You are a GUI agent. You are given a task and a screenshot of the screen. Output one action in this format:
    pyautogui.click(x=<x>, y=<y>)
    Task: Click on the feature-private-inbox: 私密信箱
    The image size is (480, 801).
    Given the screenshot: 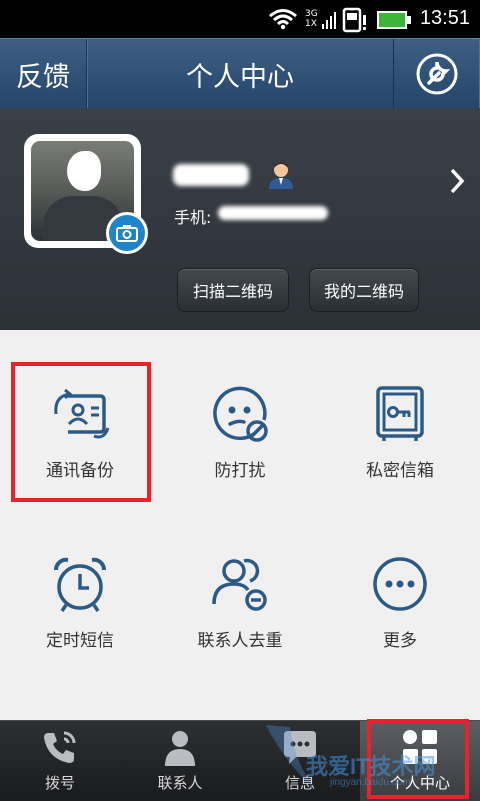 What is the action you would take?
    pyautogui.click(x=400, y=415)
    